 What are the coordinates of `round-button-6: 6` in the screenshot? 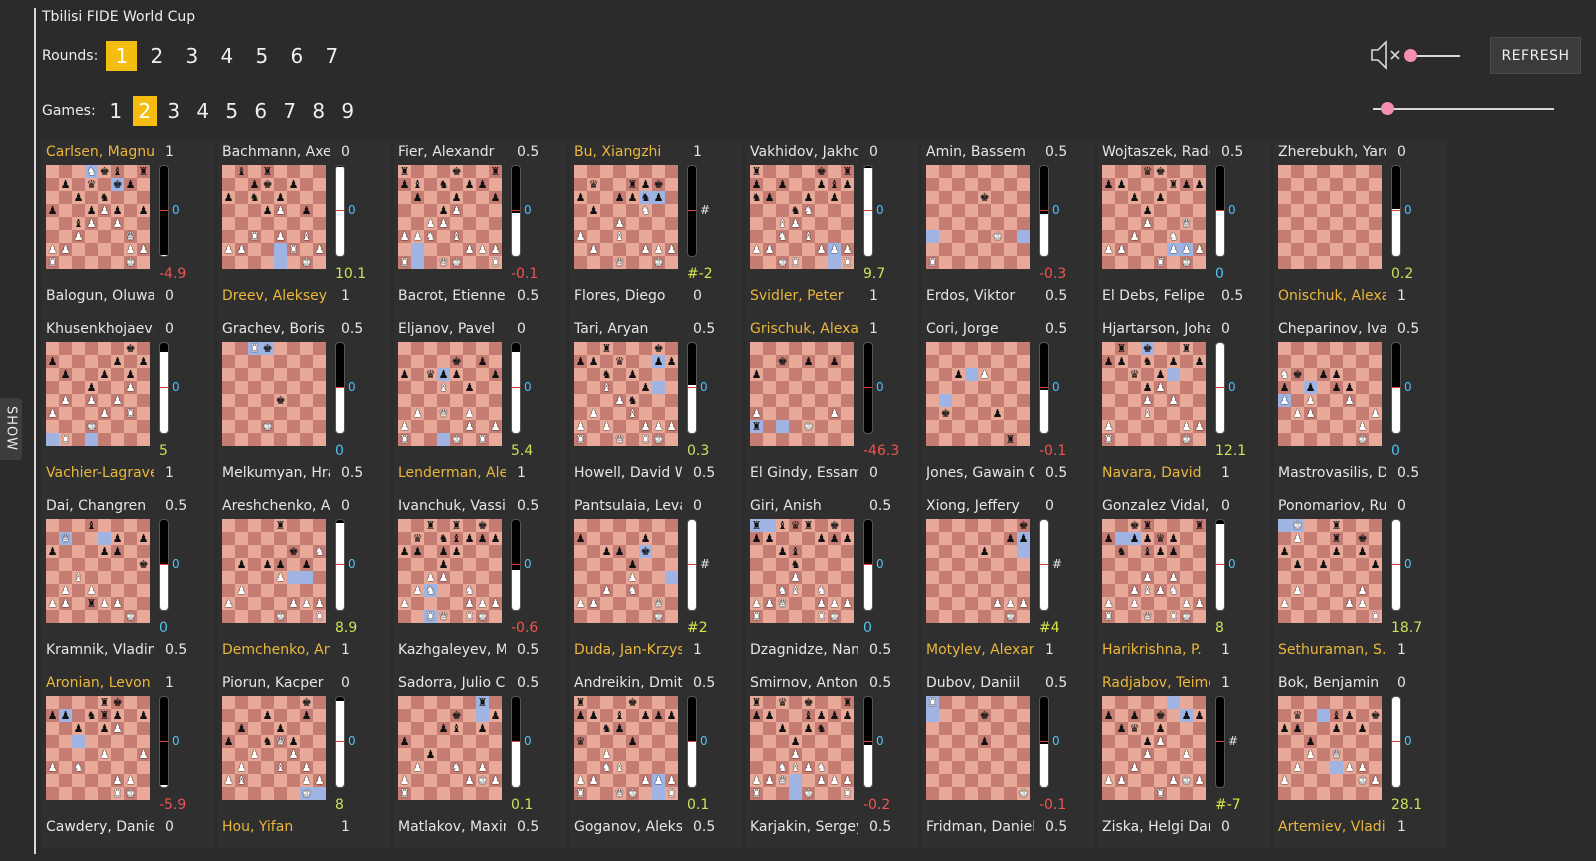 It's located at (296, 56).